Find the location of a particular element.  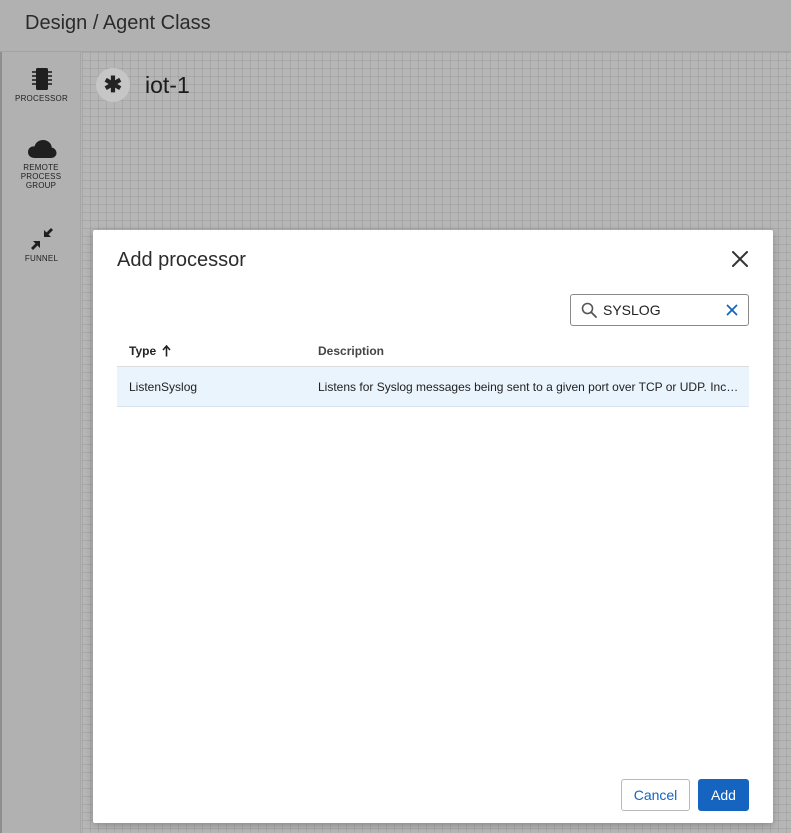

breadcrumb: Design / Agent Class is located at coordinates (395, 26).